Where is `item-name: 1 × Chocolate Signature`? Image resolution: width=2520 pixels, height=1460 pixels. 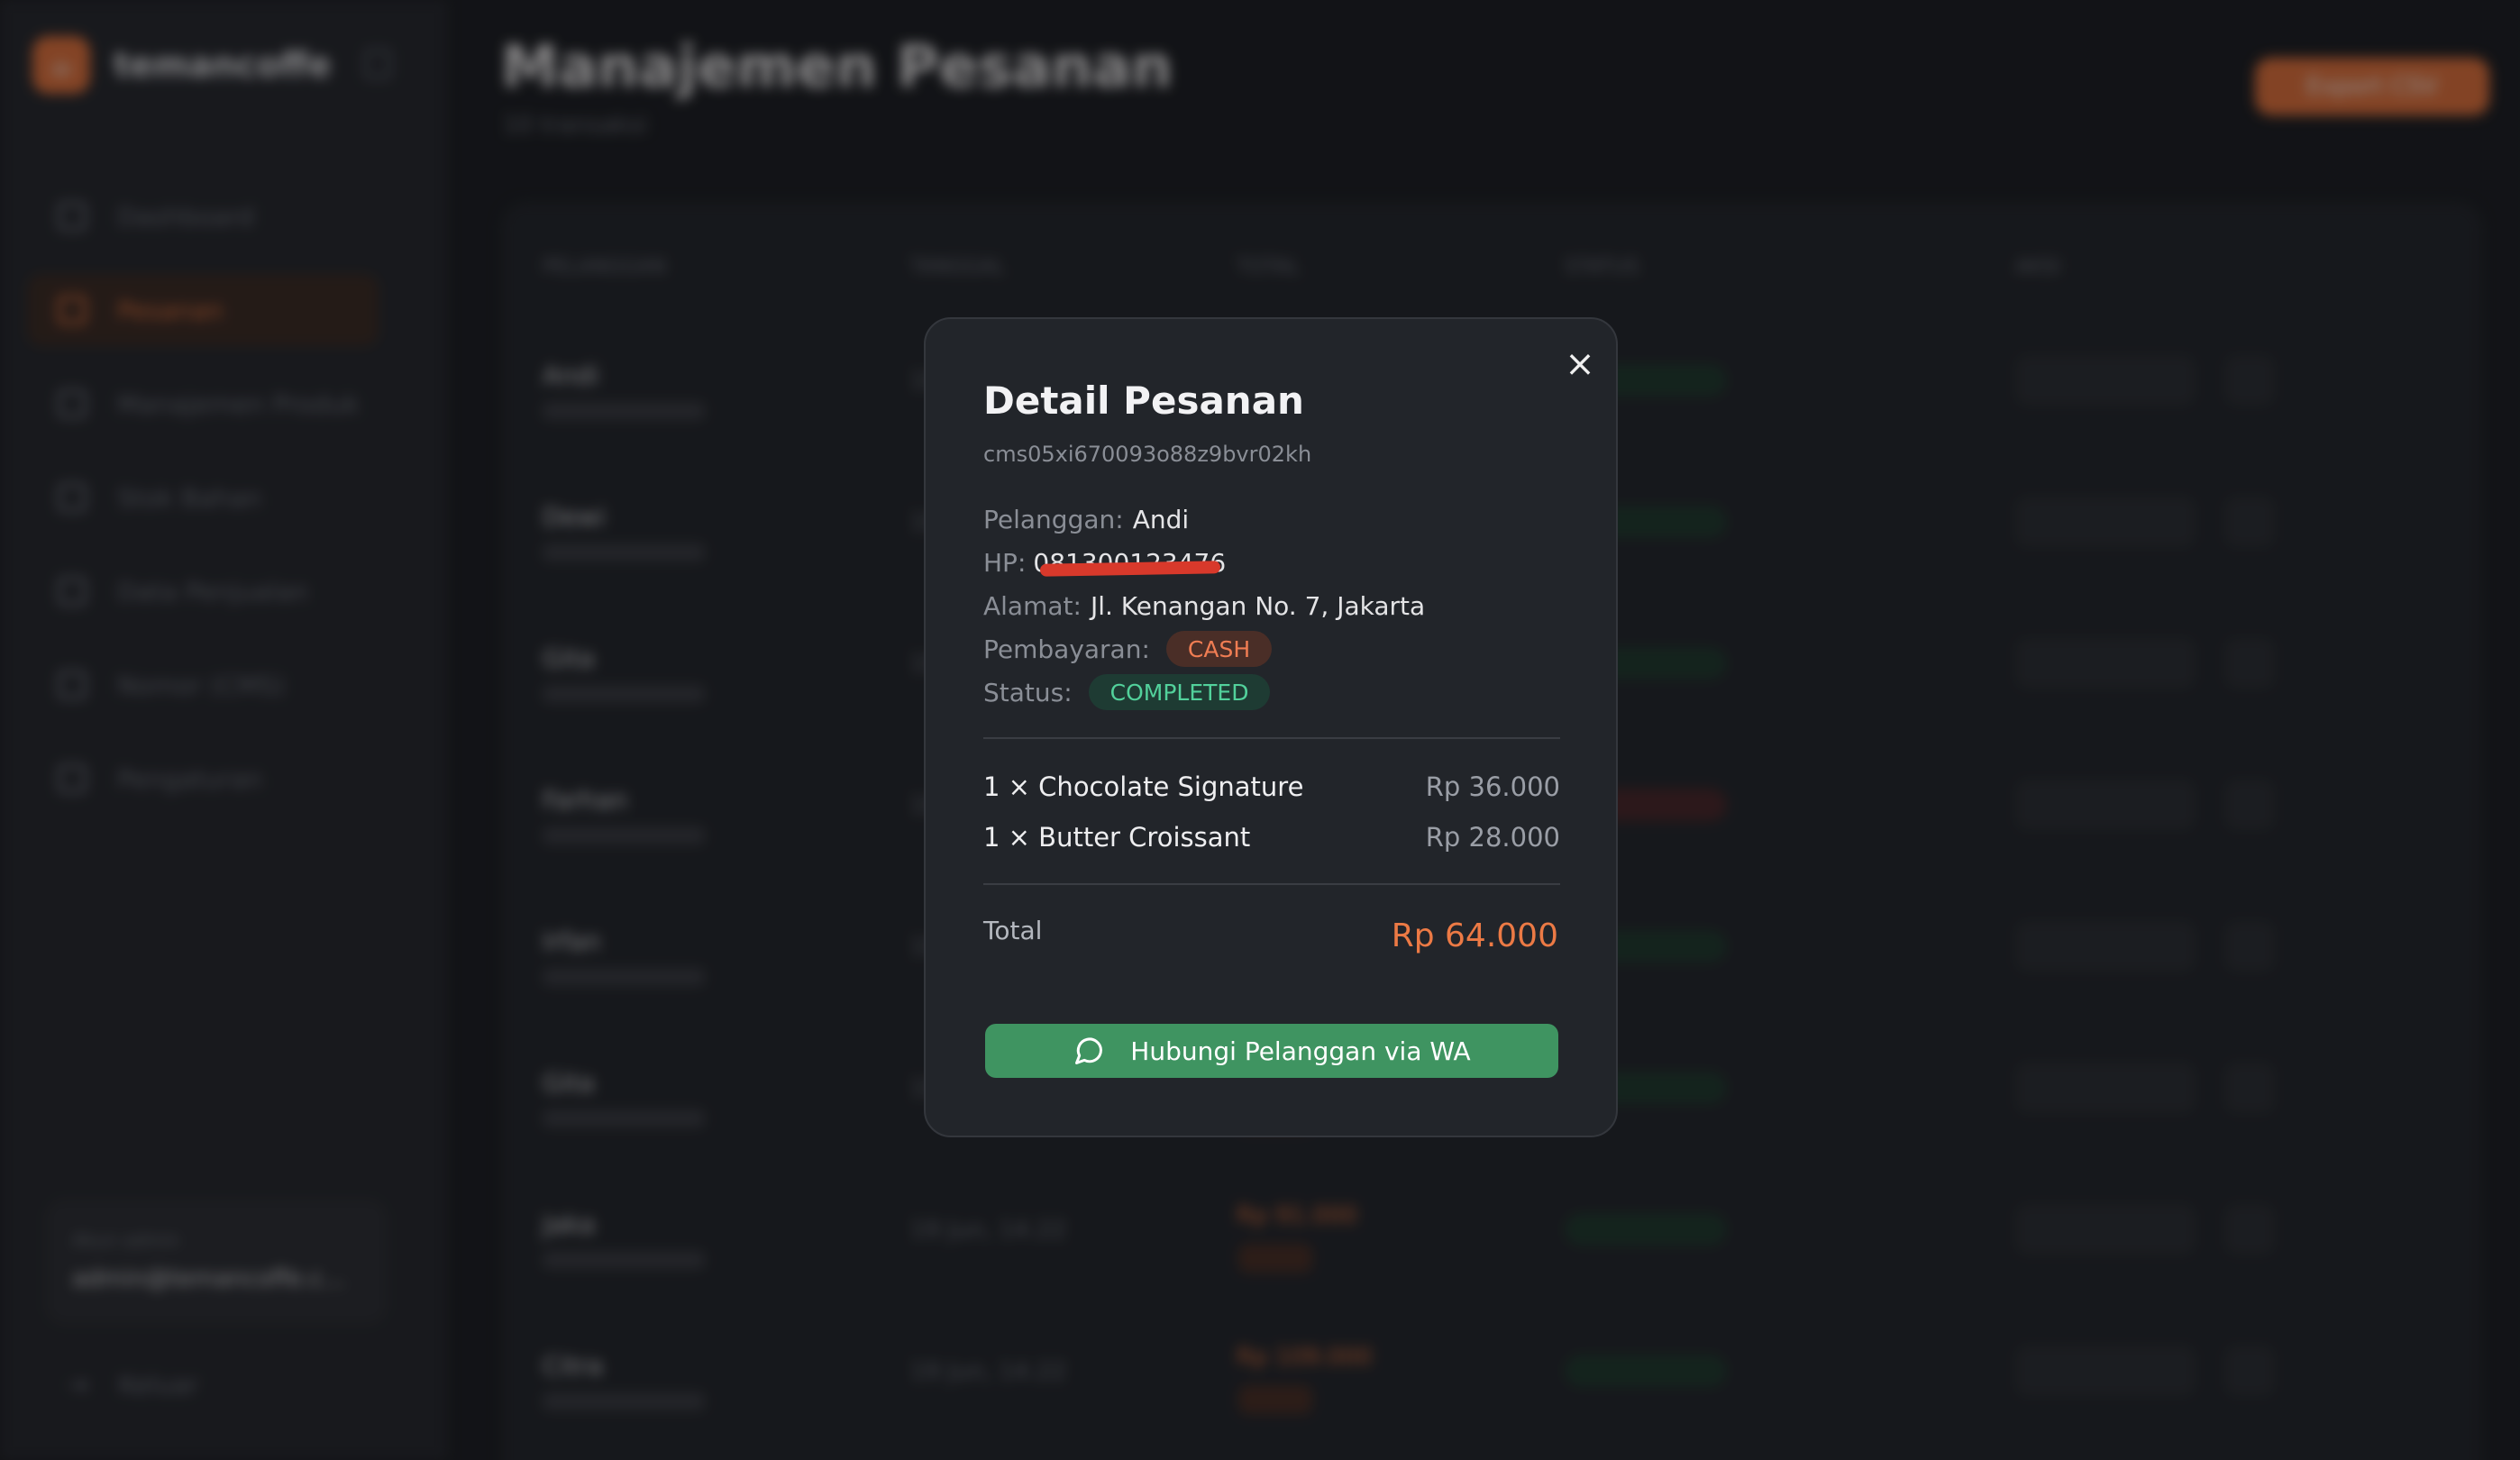
item-name: 1 × Chocolate Signature is located at coordinates (1144, 786).